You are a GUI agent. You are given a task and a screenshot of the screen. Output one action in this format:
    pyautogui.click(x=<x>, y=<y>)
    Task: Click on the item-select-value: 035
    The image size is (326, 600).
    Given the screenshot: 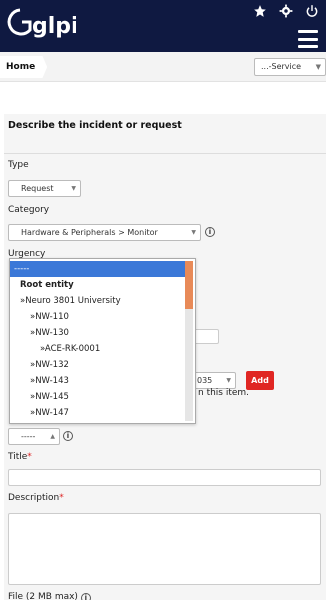 What is the action you would take?
    pyautogui.click(x=205, y=380)
    